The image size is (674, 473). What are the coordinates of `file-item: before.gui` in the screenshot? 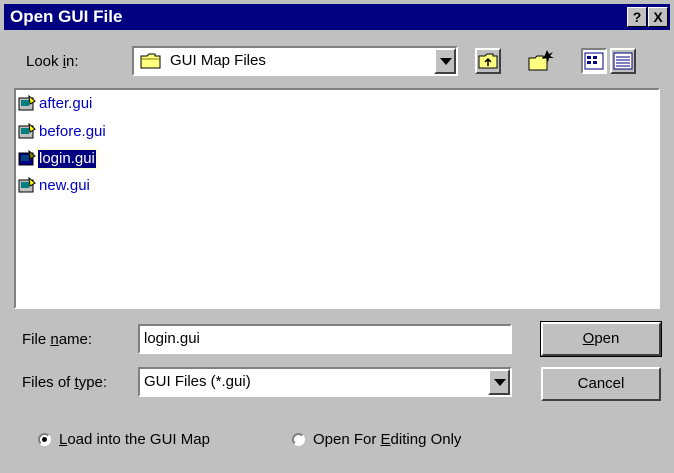 It's located at (62, 132).